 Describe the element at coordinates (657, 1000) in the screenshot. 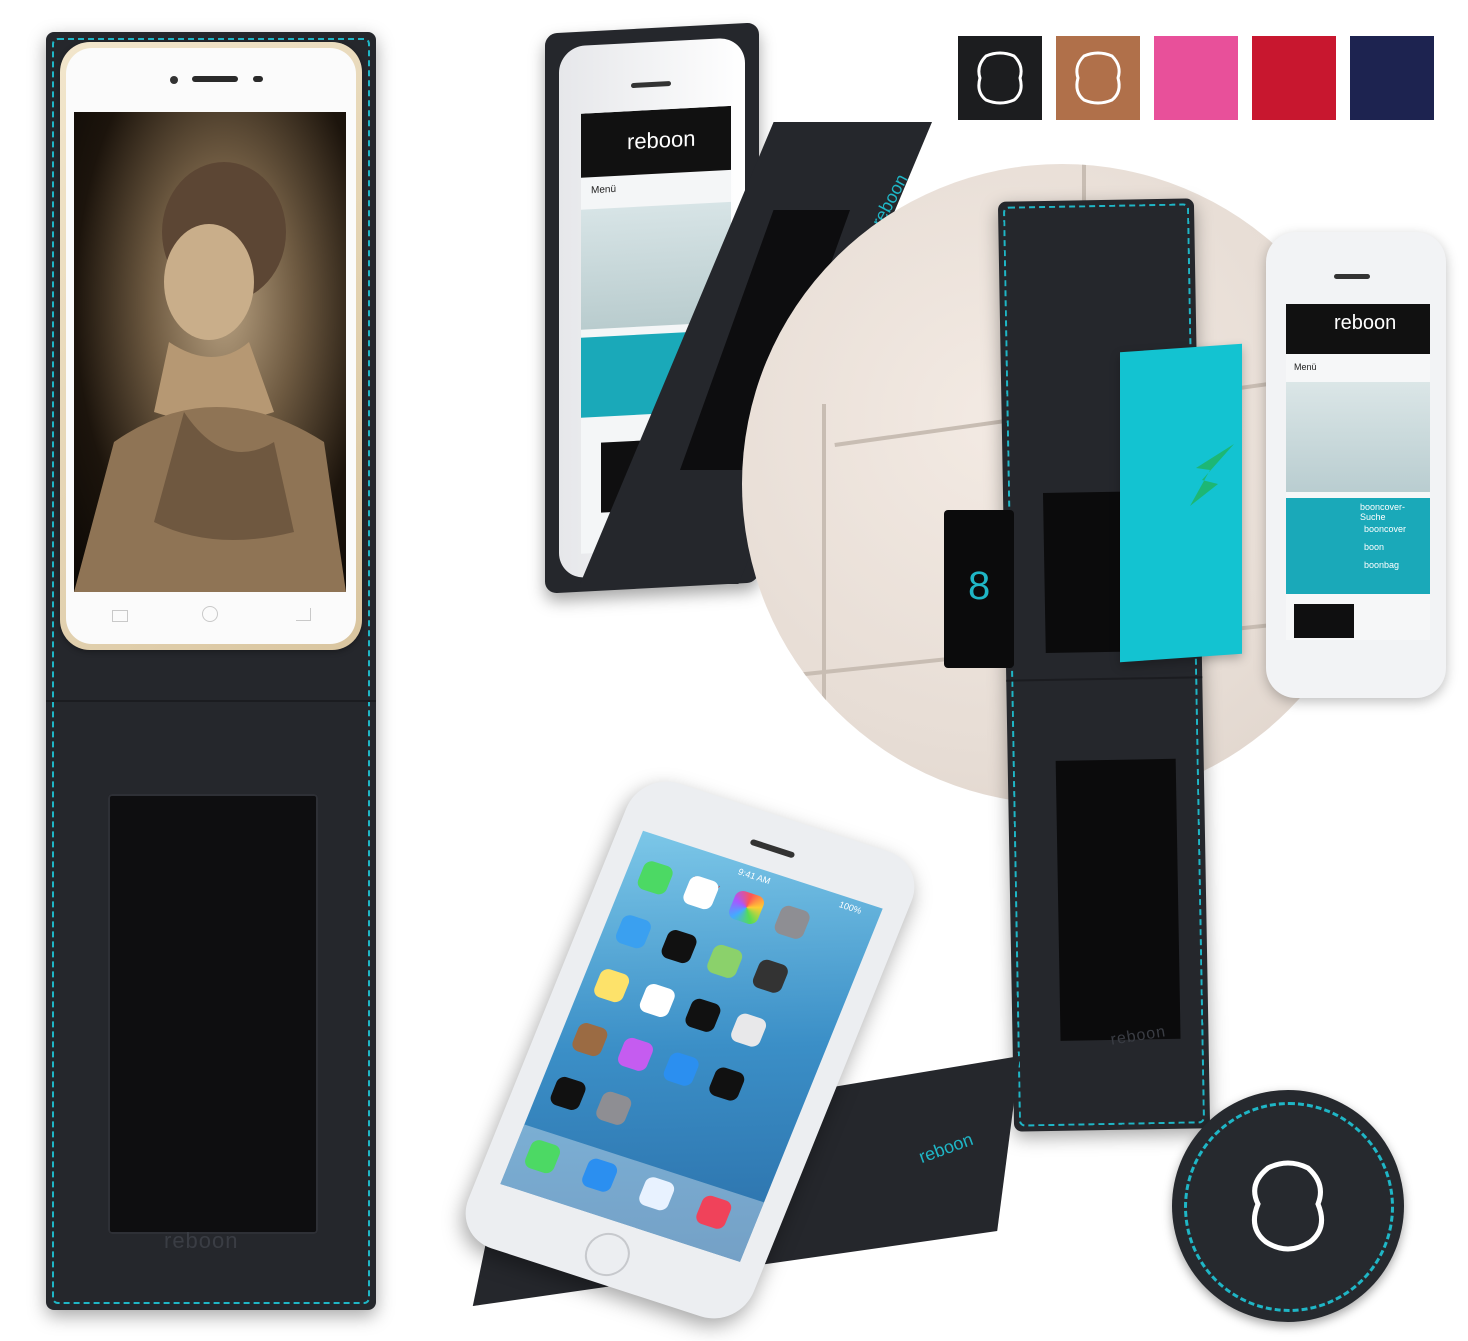

I see `reminders-app-icon` at that location.